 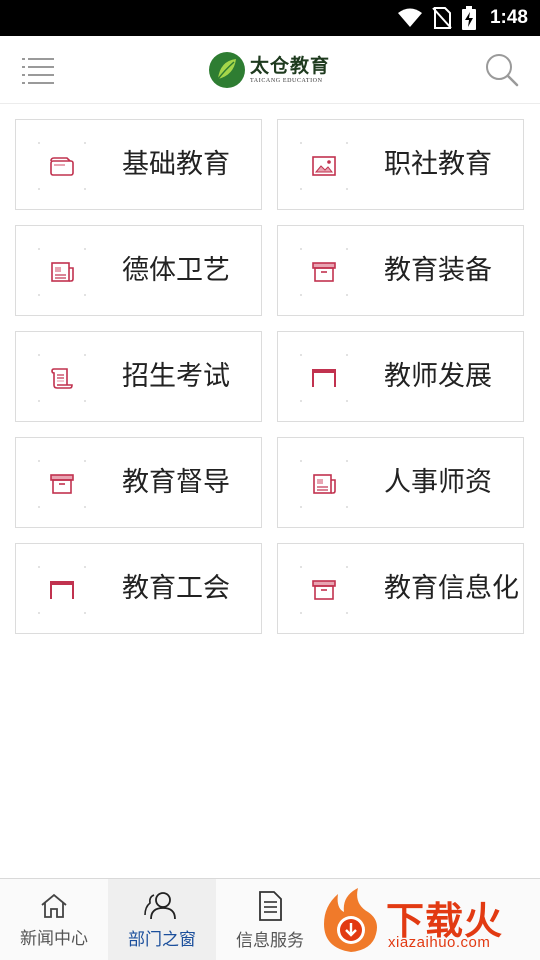 I want to click on dept-card-teacher-development: 教师发展, so click(x=400, y=376).